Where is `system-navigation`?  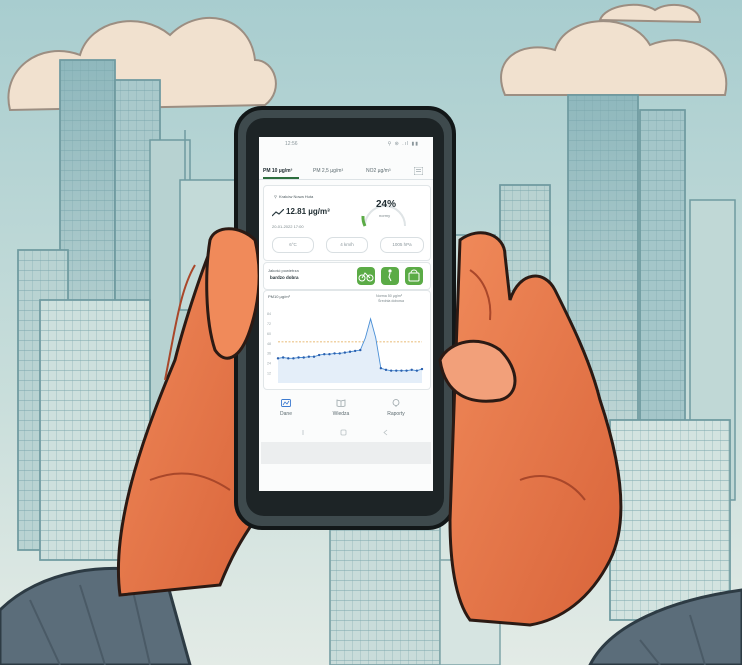
system-navigation is located at coordinates (346, 430).